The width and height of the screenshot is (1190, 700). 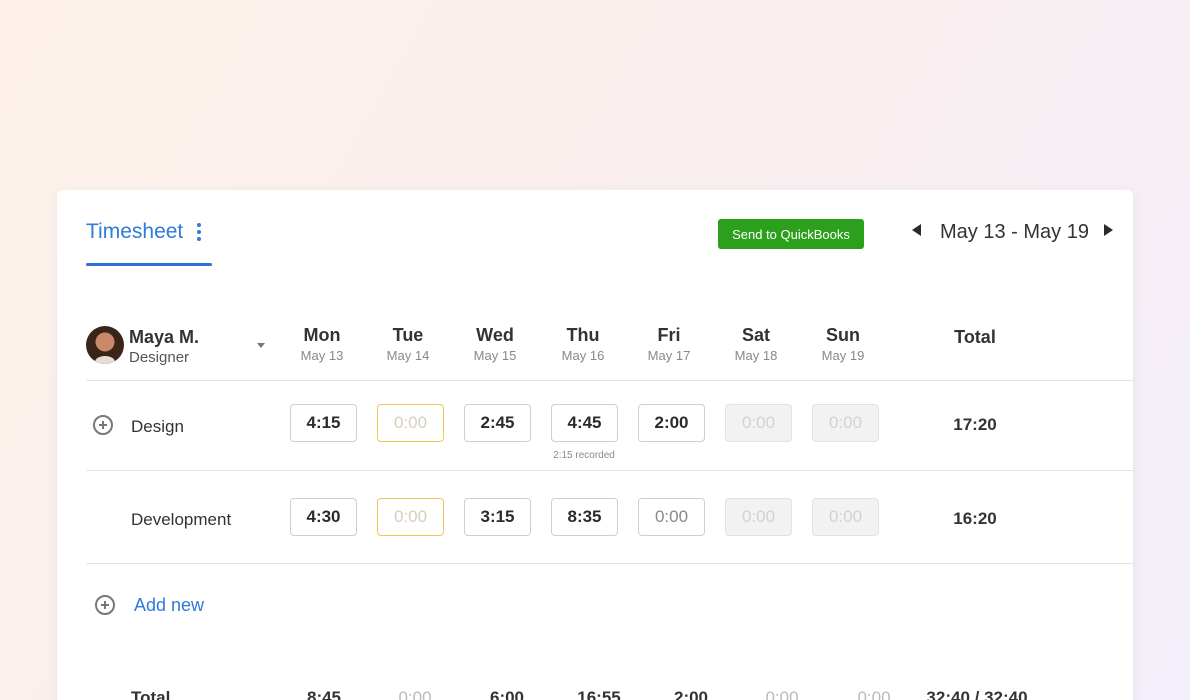 I want to click on add-new-link: Add new, so click(x=169, y=605).